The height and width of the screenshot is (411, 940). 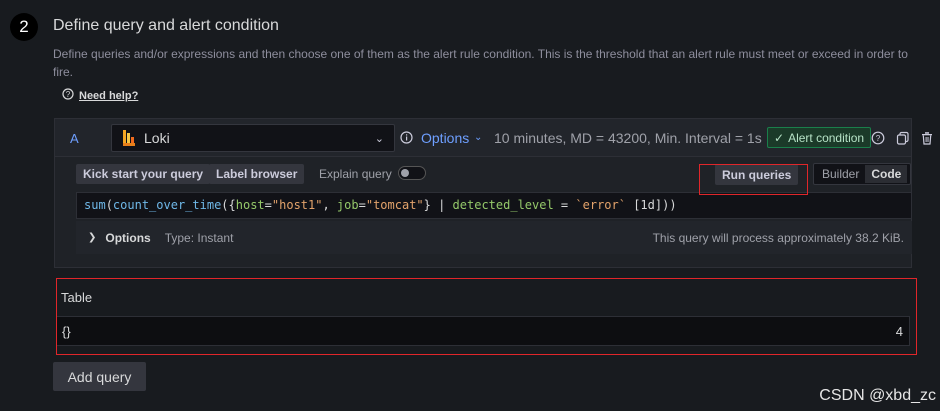 What do you see at coordinates (109, 205) in the screenshot?
I see `code-token: (` at bounding box center [109, 205].